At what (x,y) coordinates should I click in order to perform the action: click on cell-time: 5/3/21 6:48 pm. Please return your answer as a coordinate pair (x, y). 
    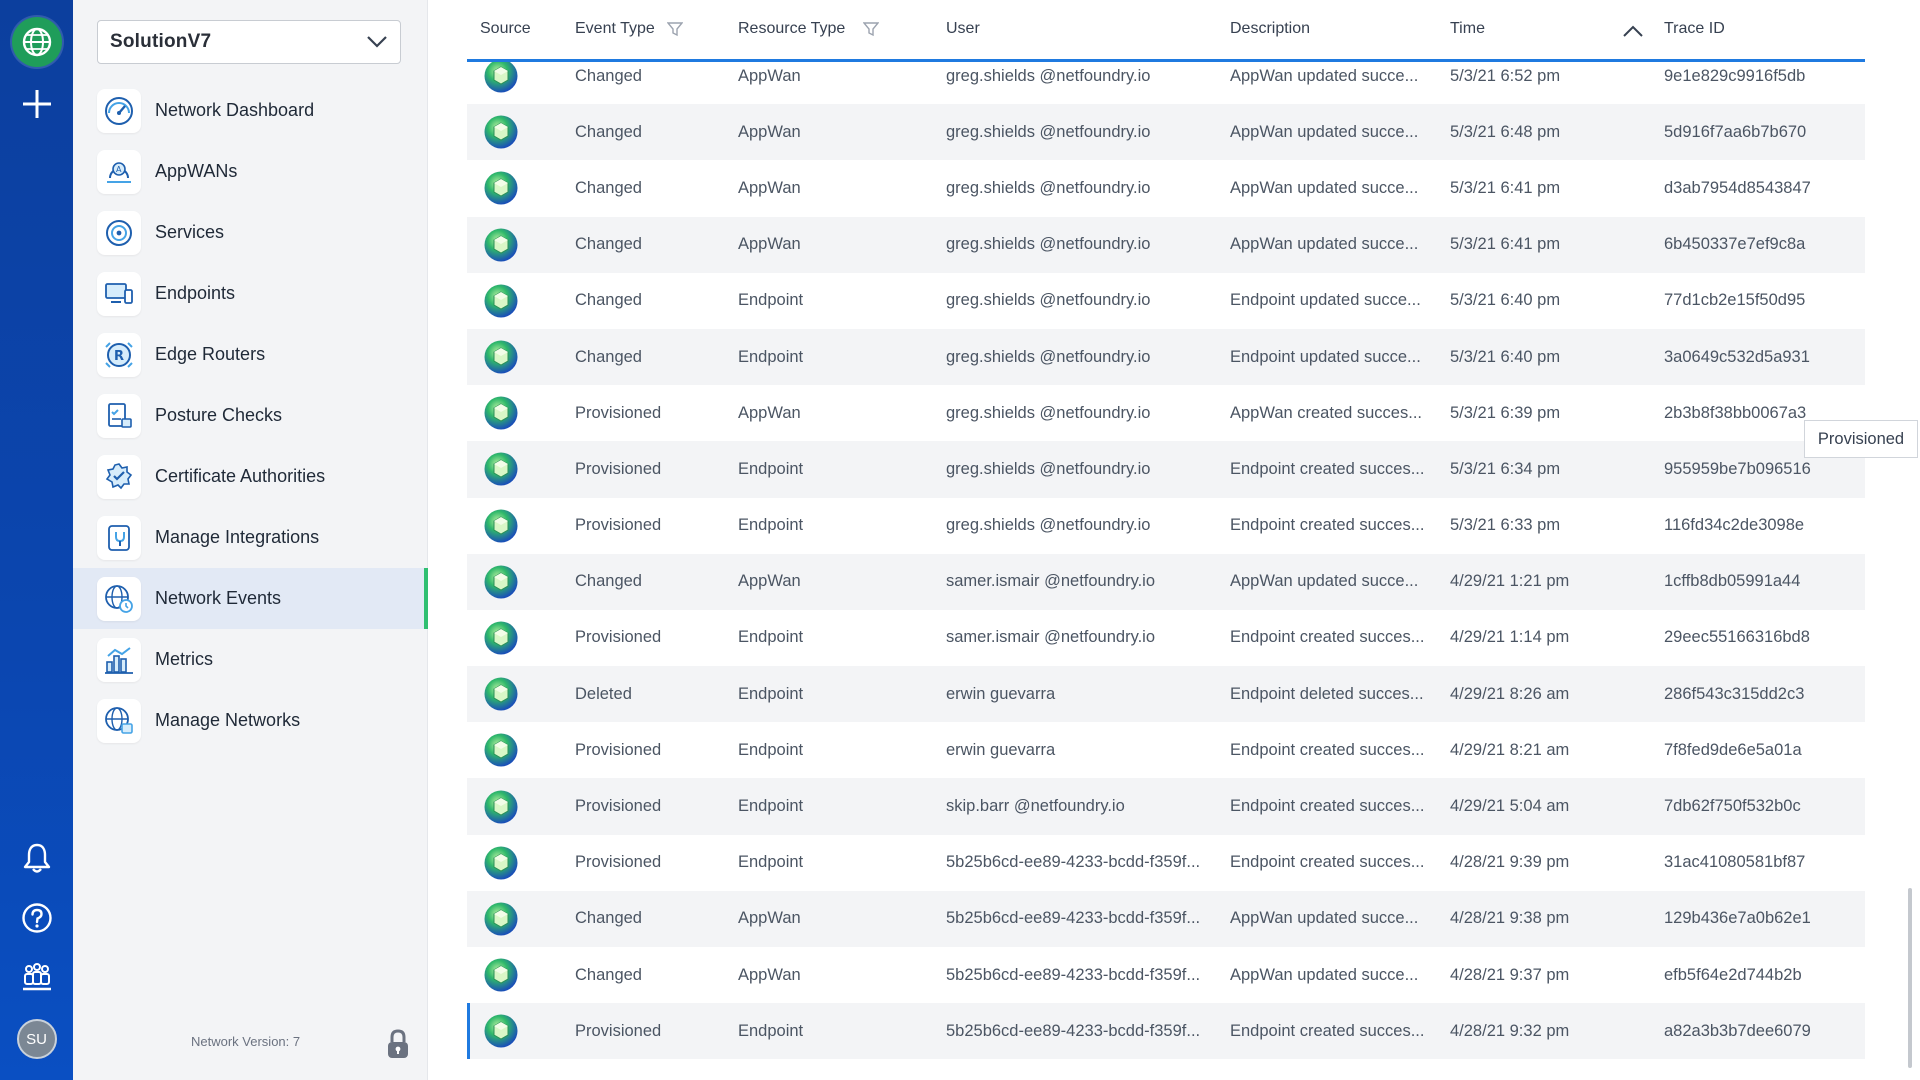
    Looking at the image, I should click on (1505, 131).